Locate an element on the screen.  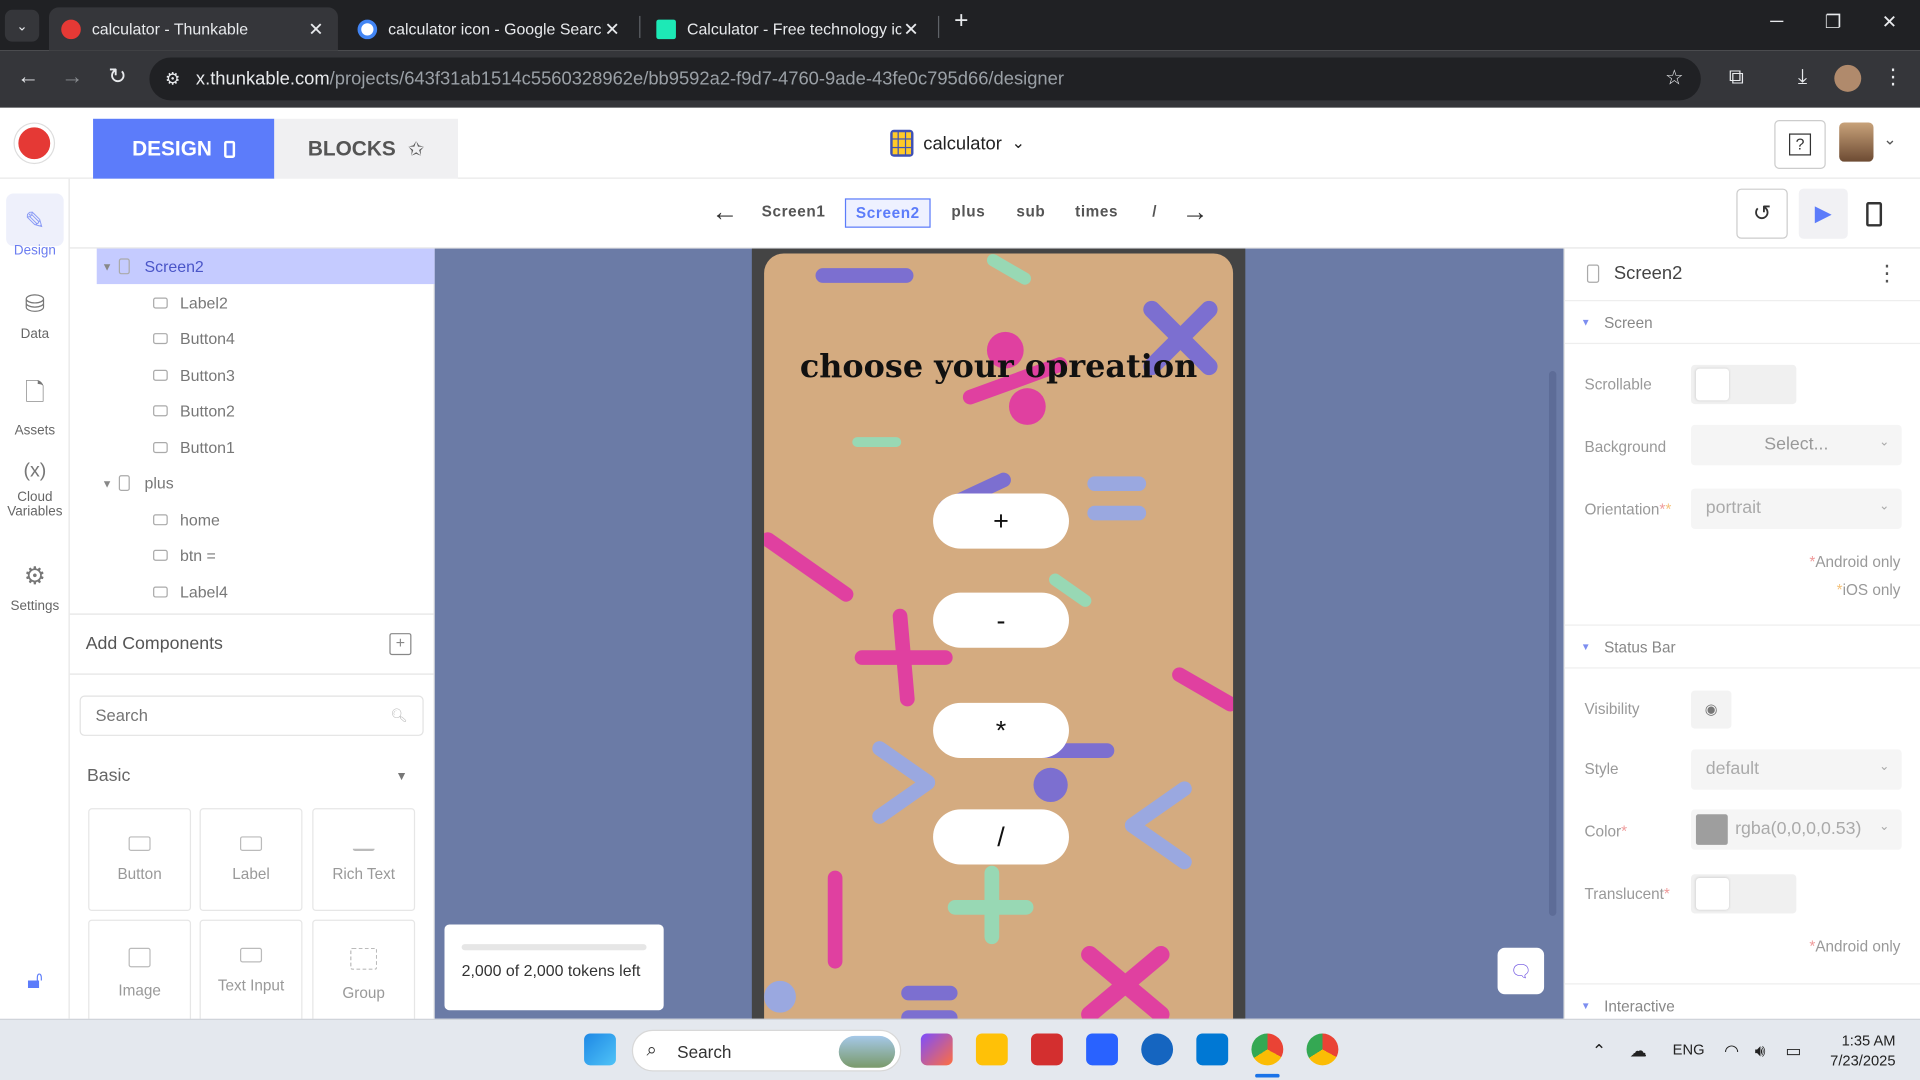
color-select: rgba(0,0,0,0.53) ⌄ is located at coordinates (1796, 829).